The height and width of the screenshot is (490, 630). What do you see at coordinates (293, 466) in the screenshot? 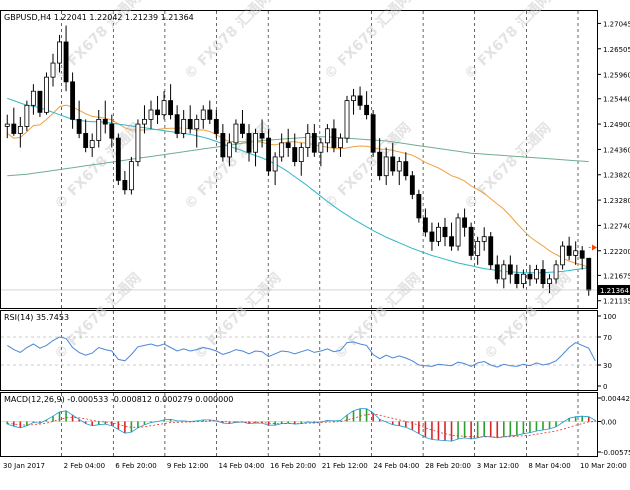
I see `x-tick-label: 16 Feb 20:00` at bounding box center [293, 466].